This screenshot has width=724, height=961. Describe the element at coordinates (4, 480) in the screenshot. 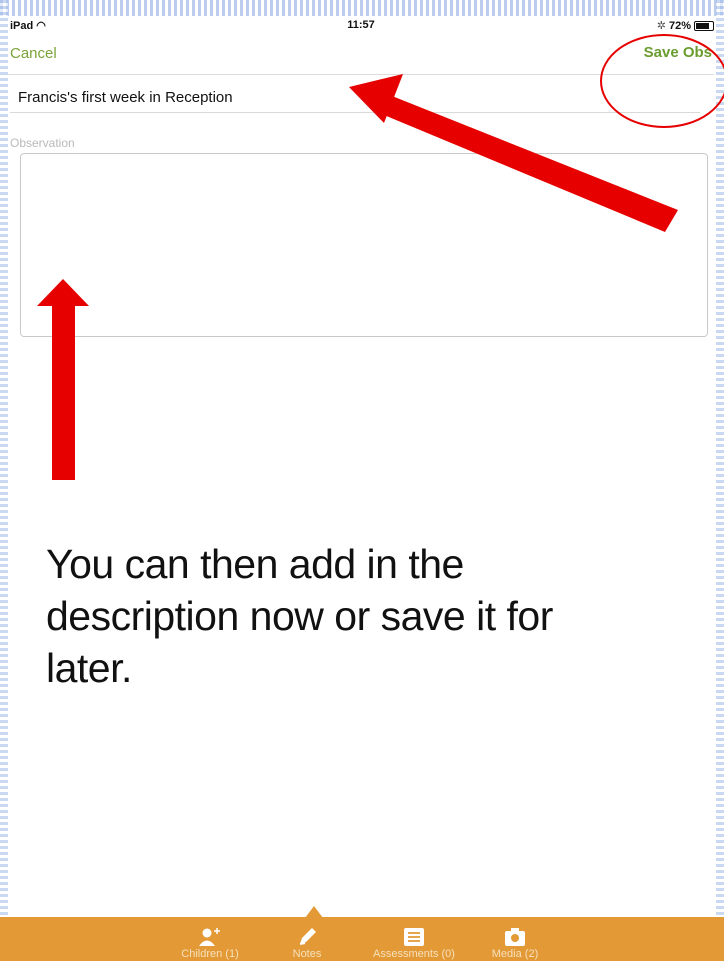

I see `decorative-frame-left` at that location.